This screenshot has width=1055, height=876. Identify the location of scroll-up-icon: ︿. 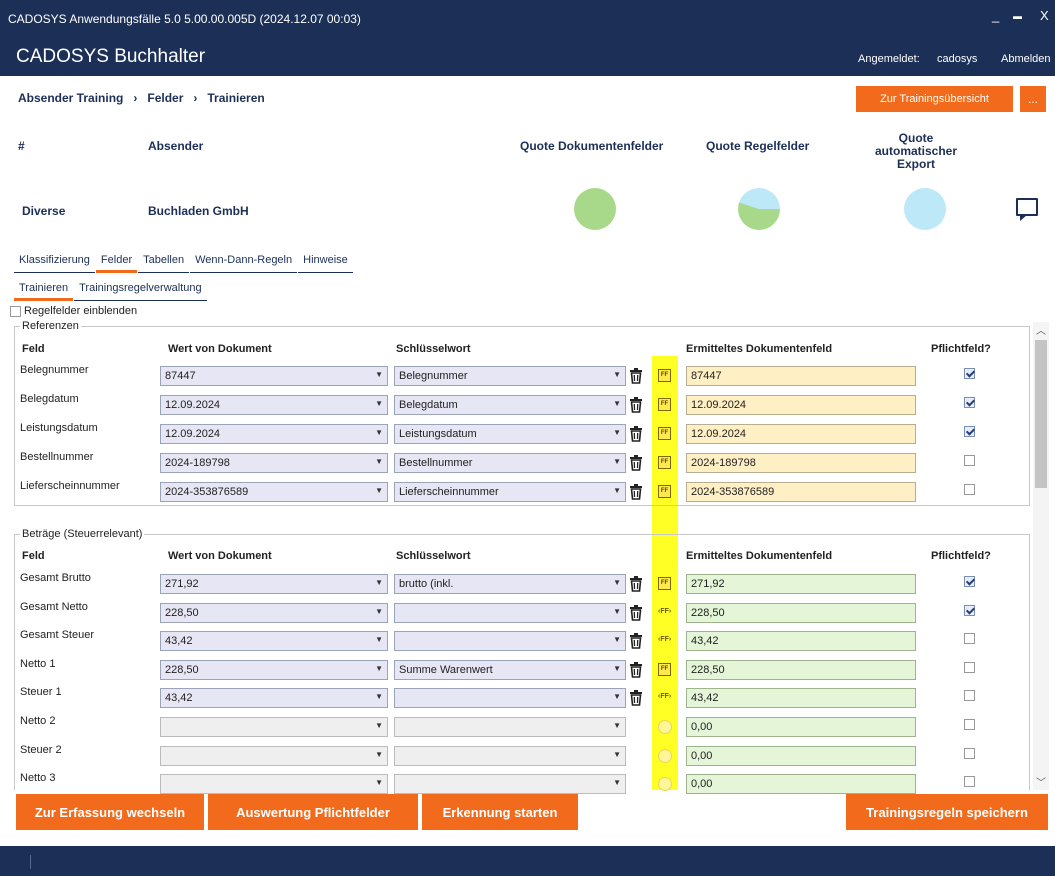
(1041, 329).